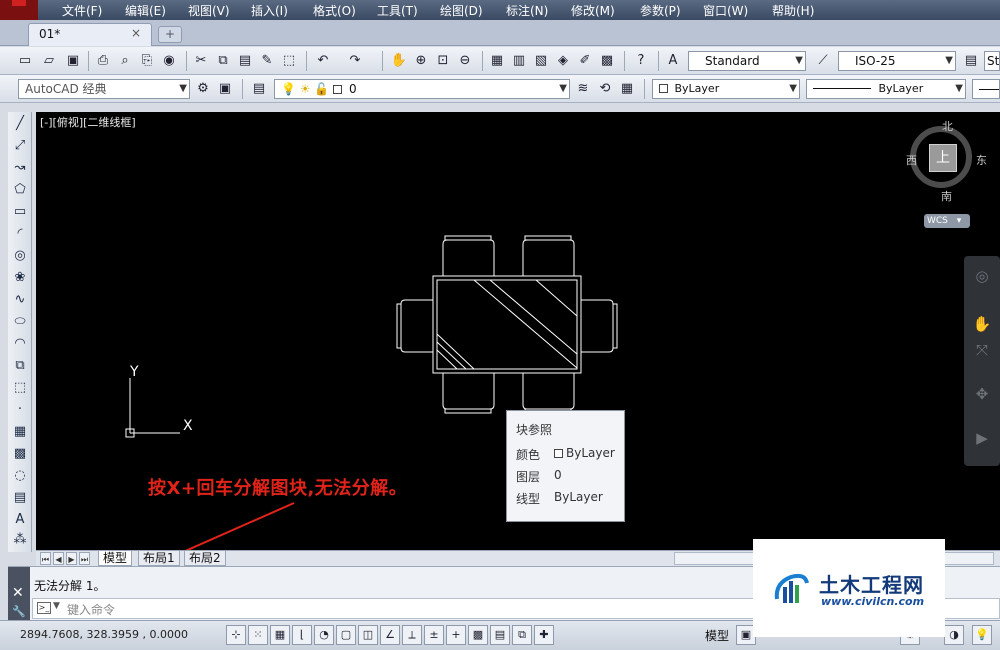  I want to click on undo-icon: ↶, so click(323, 61).